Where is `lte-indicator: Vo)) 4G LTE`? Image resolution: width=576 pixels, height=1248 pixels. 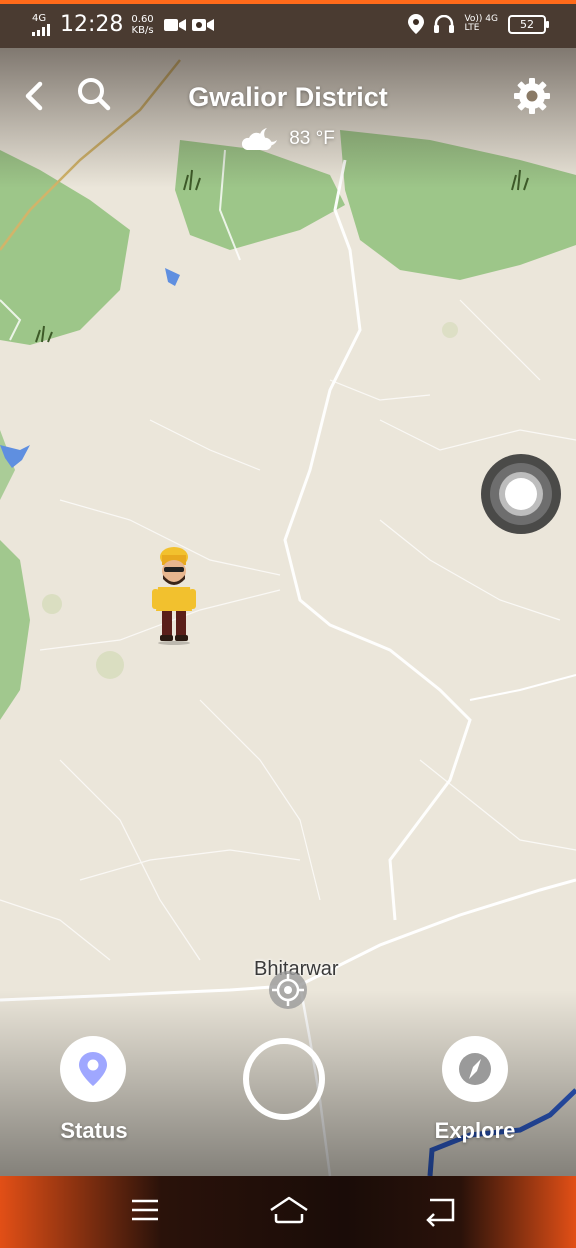 lte-indicator: Vo)) 4G LTE is located at coordinates (481, 23).